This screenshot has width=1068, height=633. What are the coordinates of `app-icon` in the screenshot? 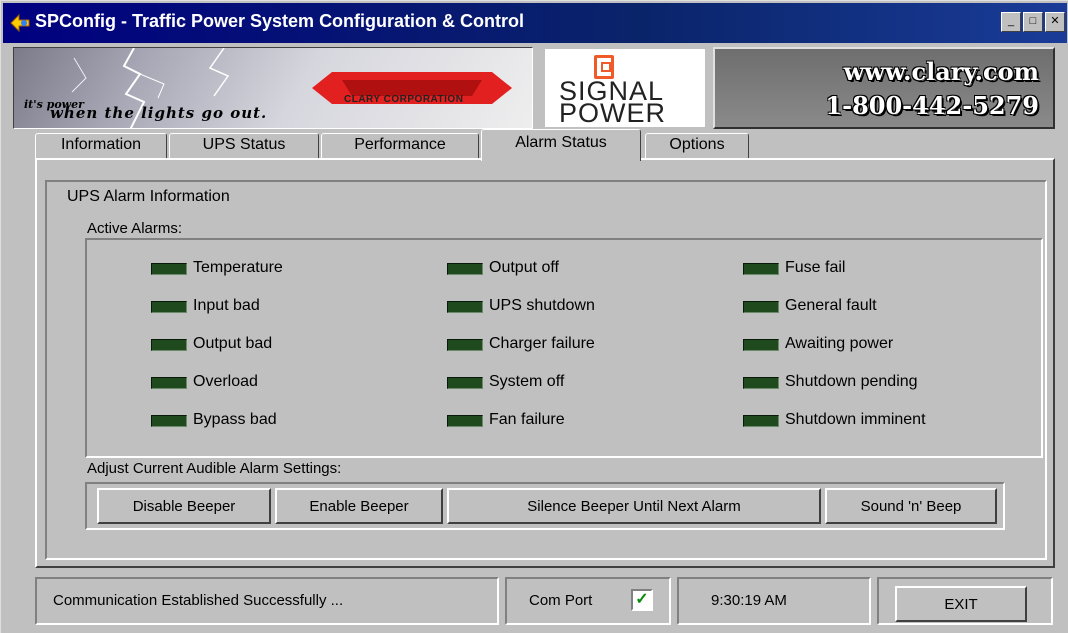 It's located at (20, 23).